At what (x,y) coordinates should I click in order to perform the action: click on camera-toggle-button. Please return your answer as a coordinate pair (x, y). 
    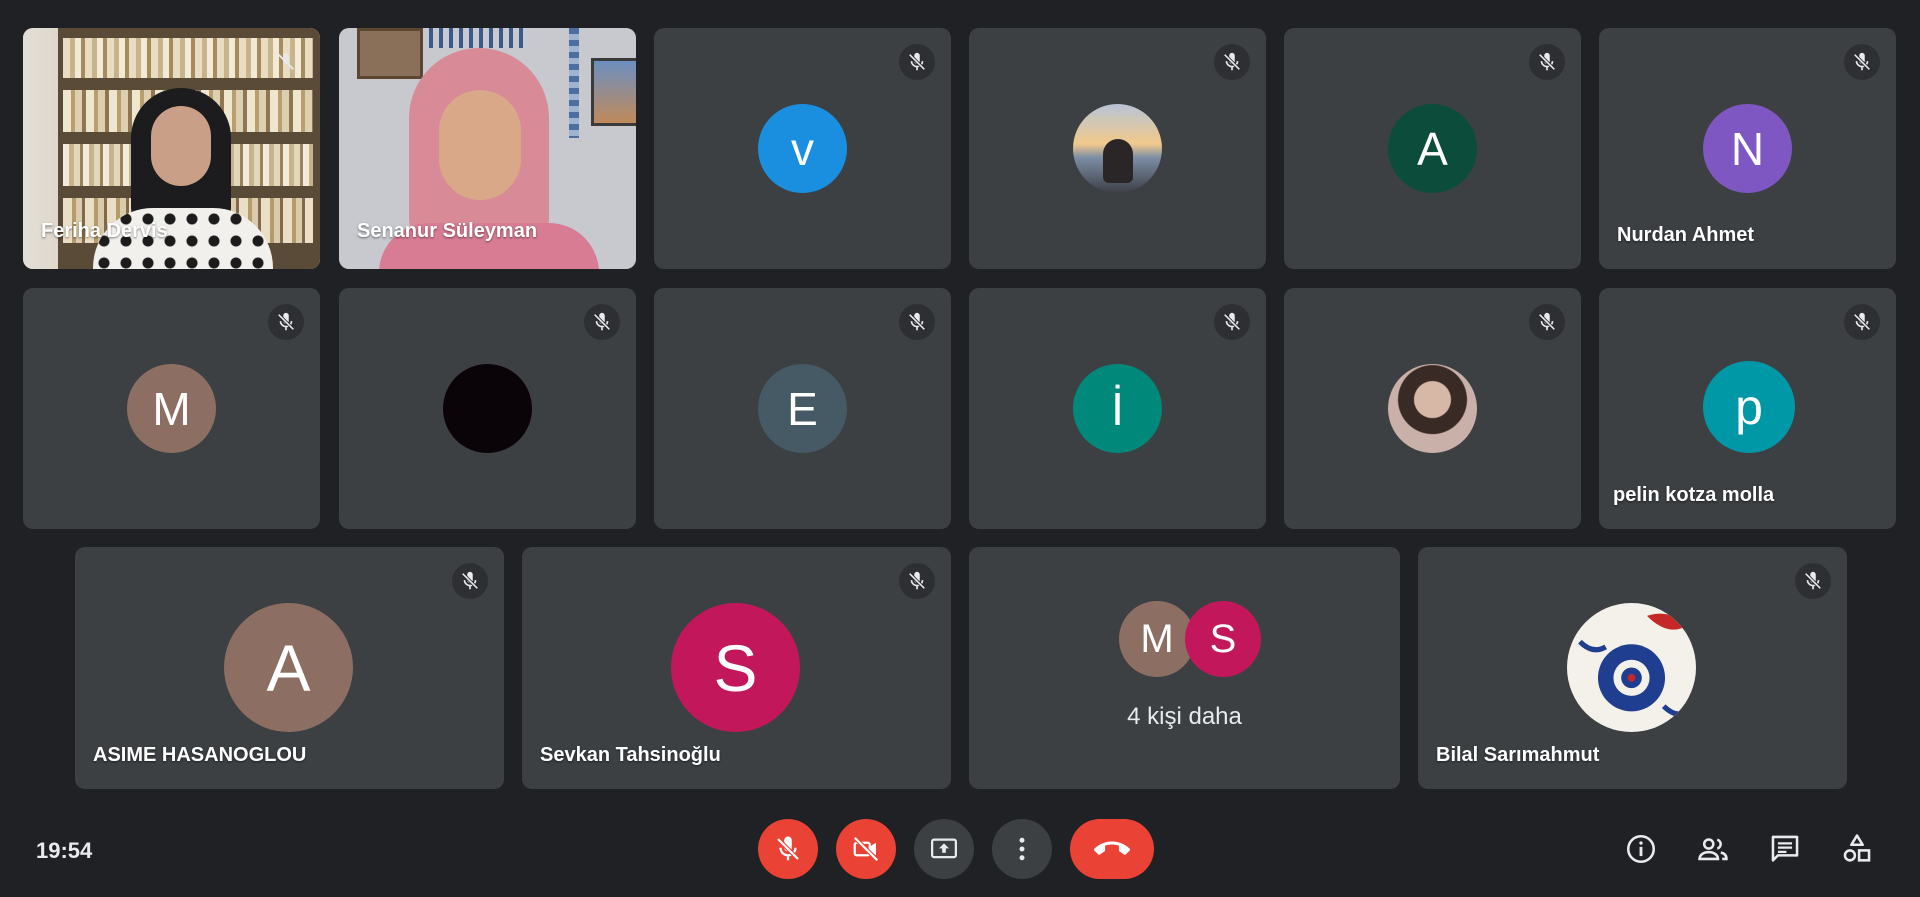
    Looking at the image, I should click on (866, 849).